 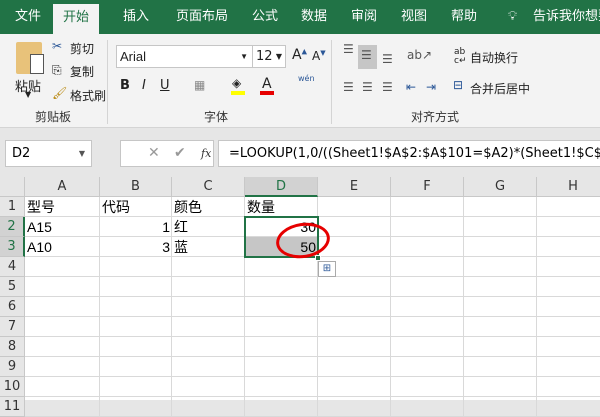 I want to click on formula-buttons: ✕ ✔ fx, so click(x=167, y=153).